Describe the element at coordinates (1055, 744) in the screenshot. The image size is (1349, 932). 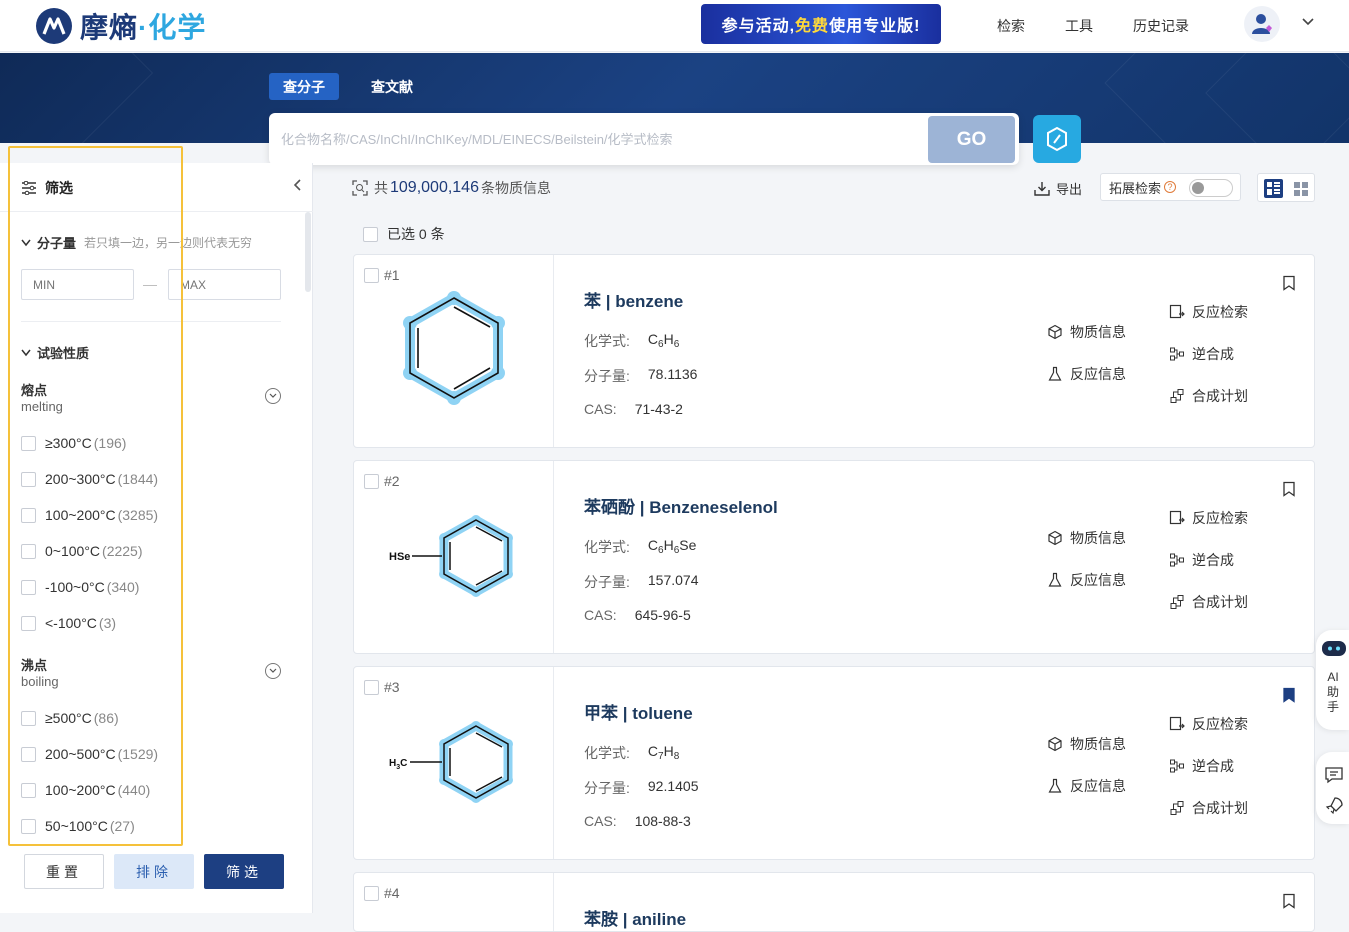
I see `cube-icon` at that location.